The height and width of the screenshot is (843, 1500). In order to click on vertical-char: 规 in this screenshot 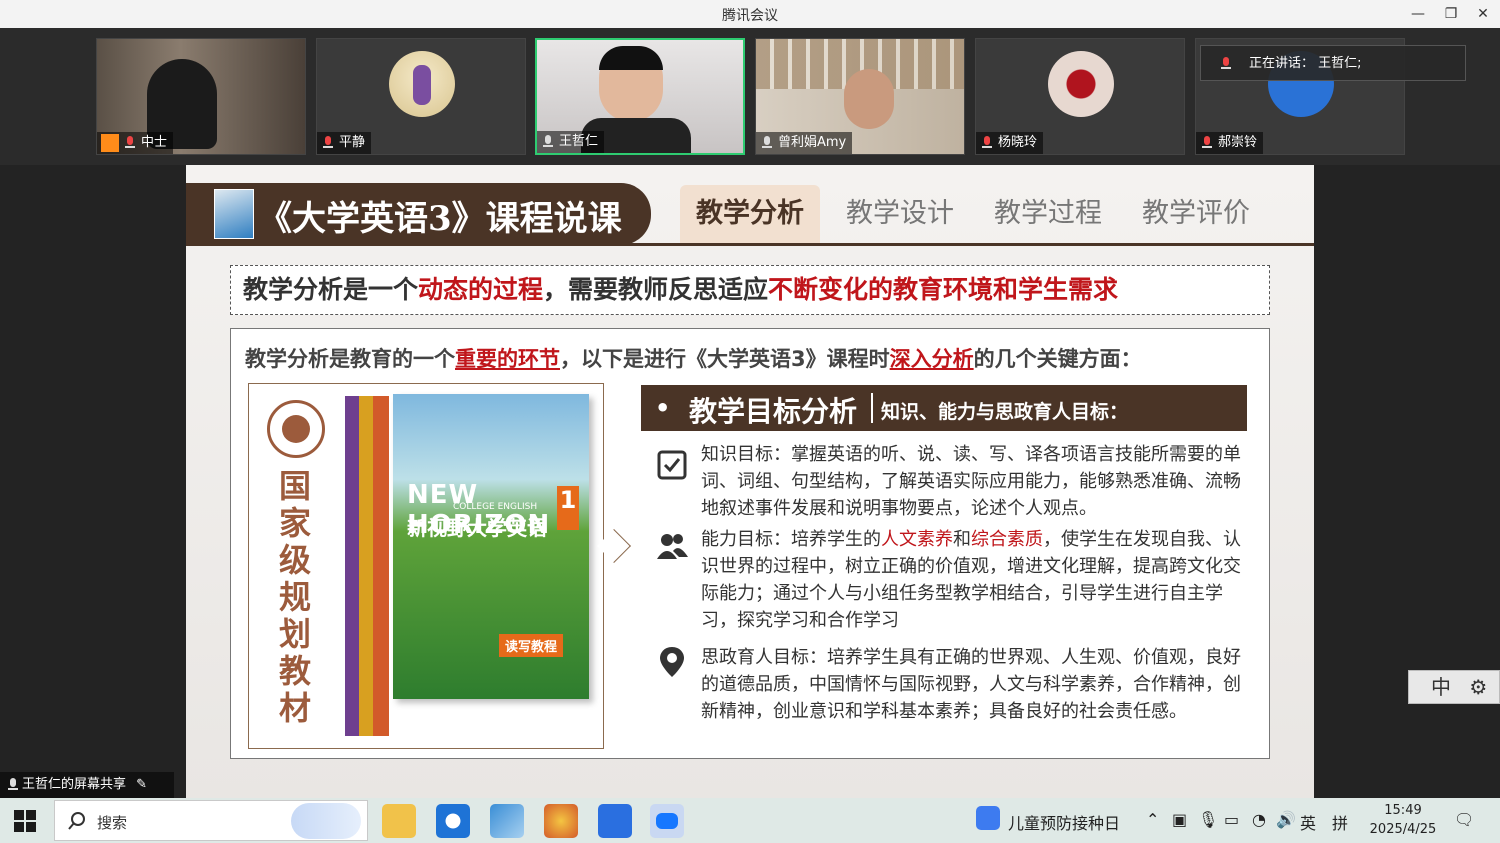, I will do `click(294, 597)`.